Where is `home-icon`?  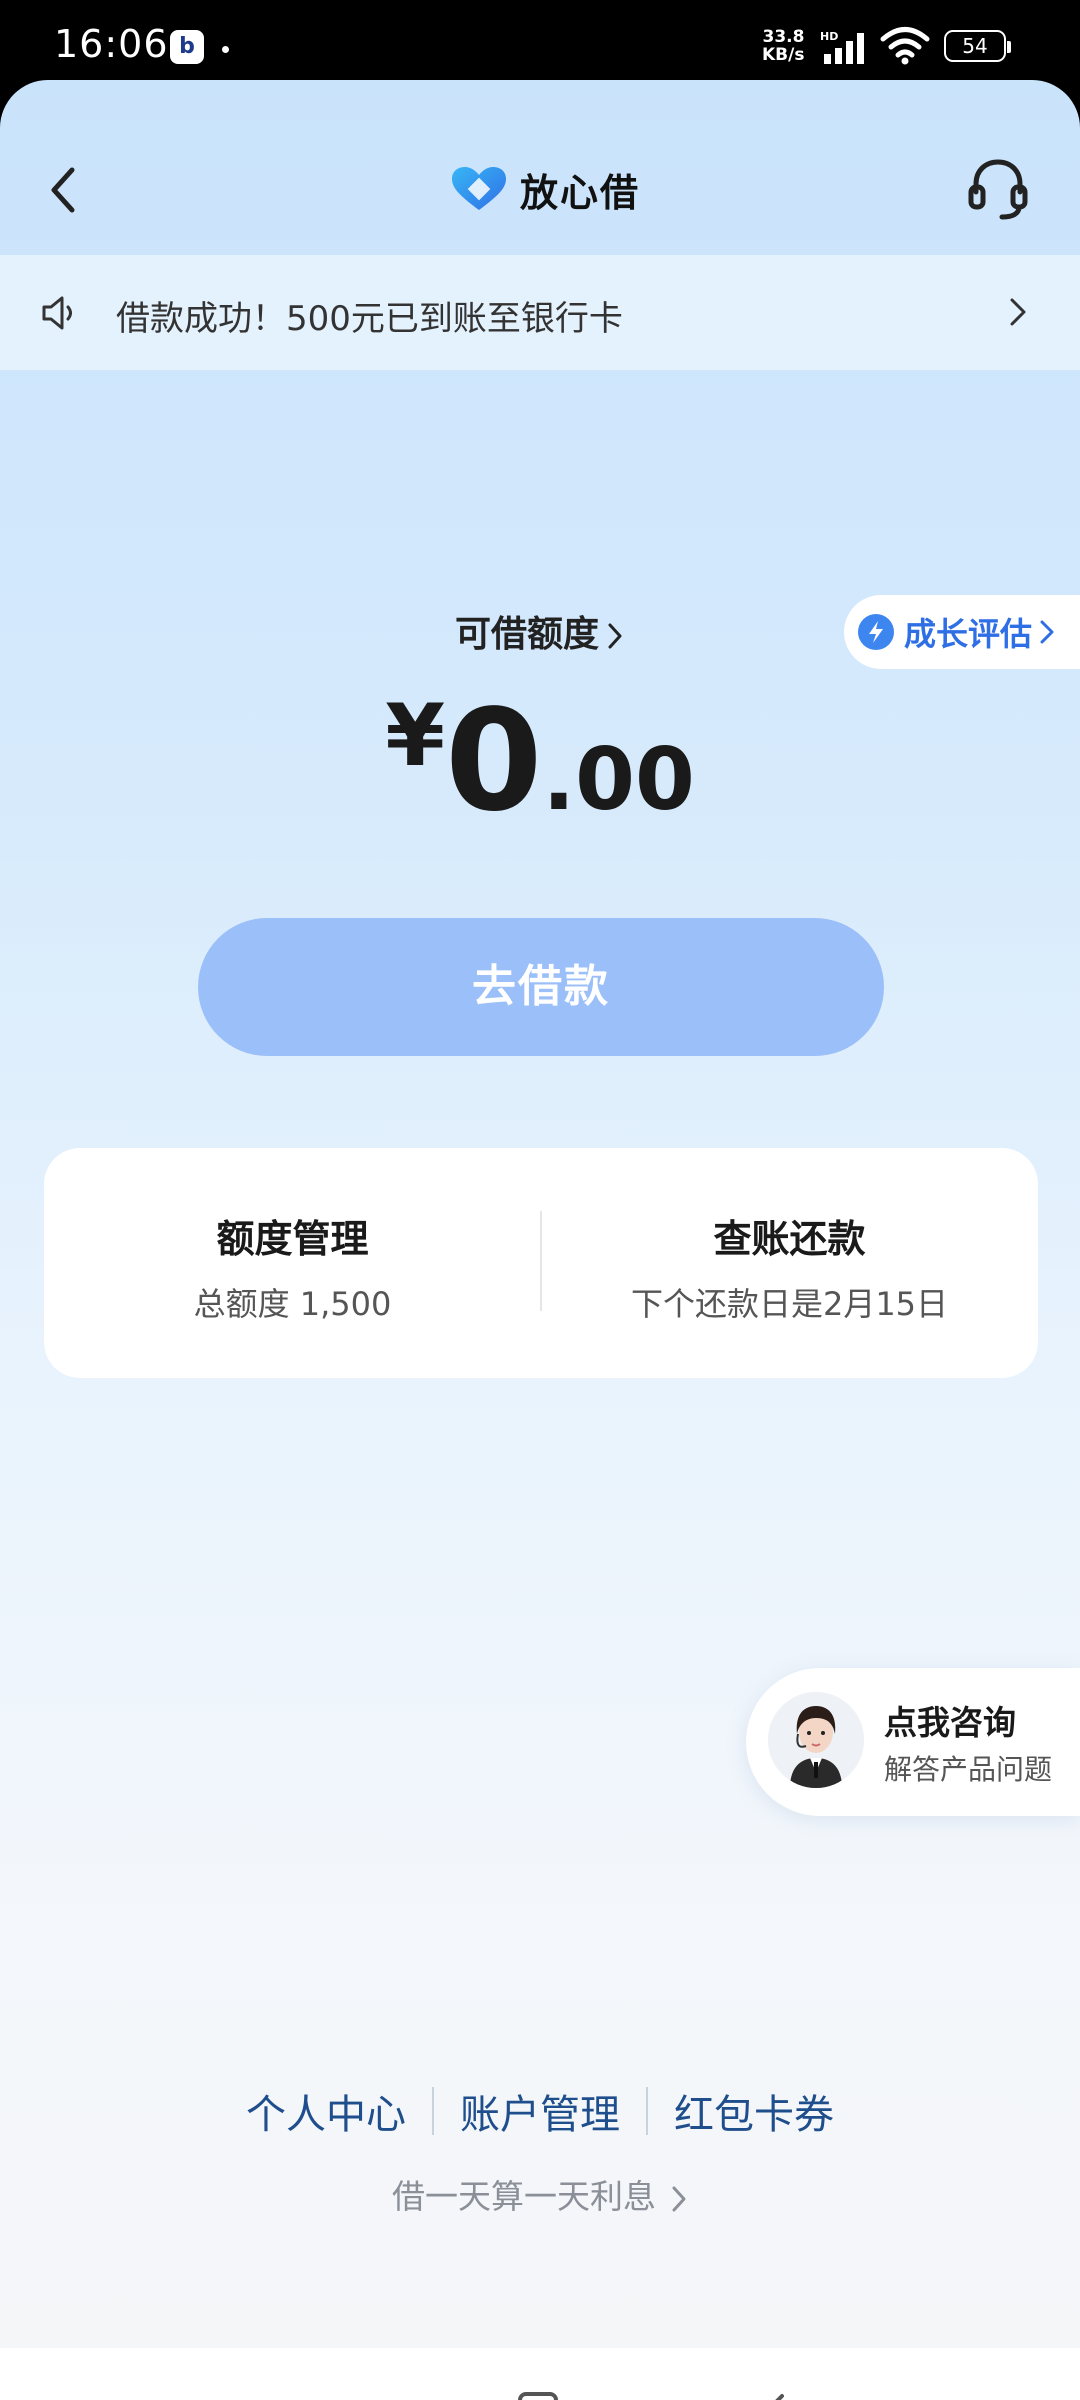
home-icon is located at coordinates (538, 2396).